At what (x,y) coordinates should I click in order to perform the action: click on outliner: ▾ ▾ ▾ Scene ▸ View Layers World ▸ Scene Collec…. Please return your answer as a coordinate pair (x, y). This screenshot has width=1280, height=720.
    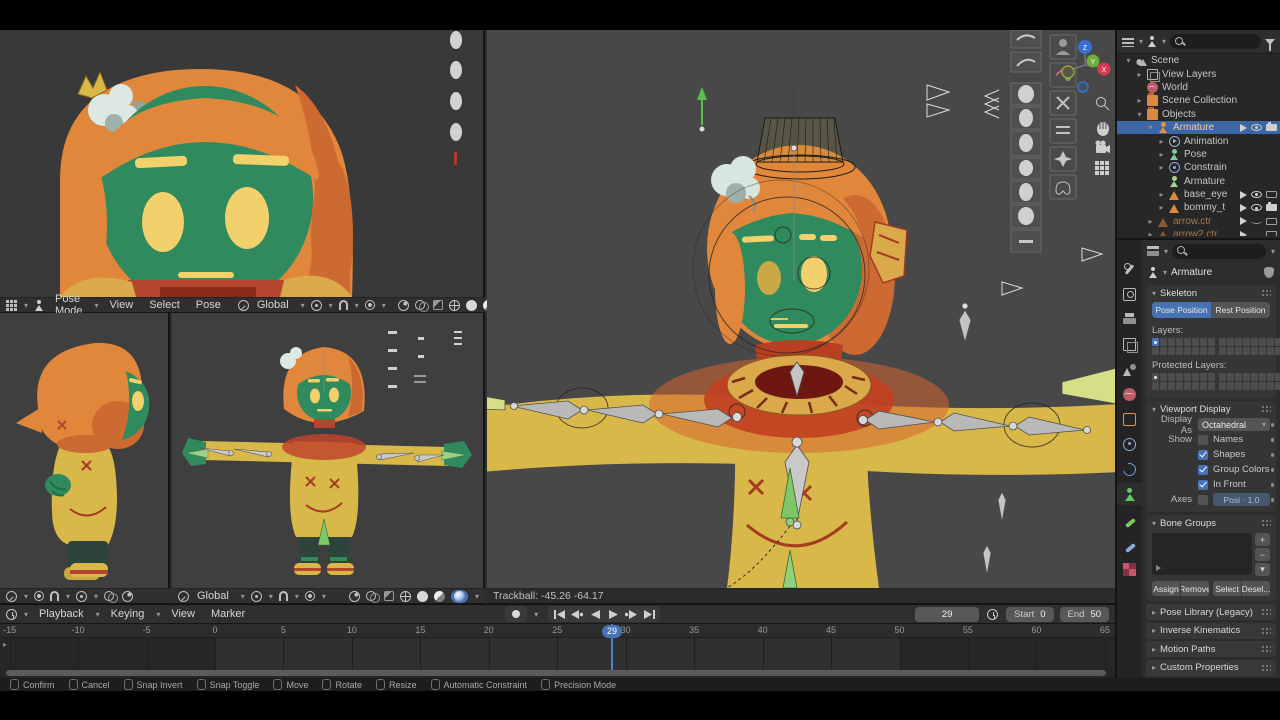
    Looking at the image, I should click on (1198, 133).